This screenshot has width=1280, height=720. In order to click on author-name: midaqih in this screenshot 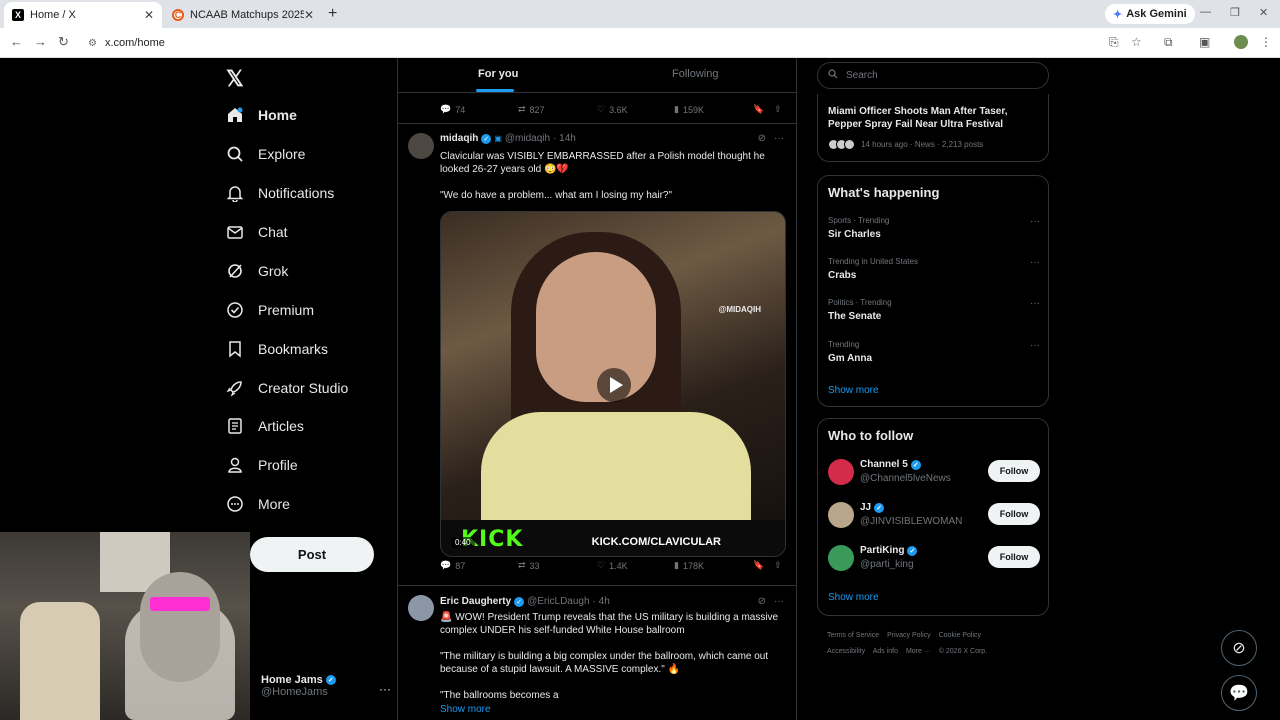, I will do `click(459, 138)`.